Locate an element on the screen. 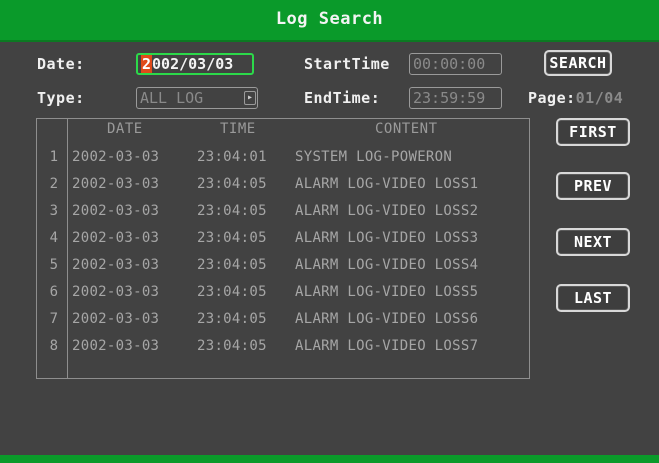 The image size is (659, 463). header-time: TIME is located at coordinates (238, 129).